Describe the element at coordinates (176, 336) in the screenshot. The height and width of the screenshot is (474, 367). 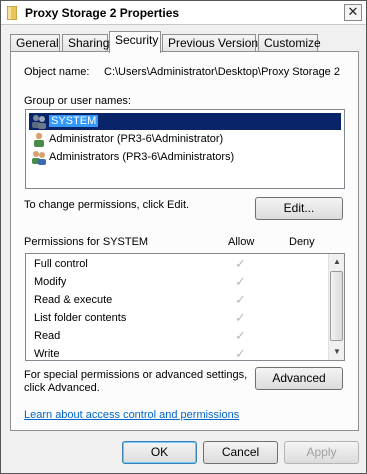
I see `permission-row: Read ✓` at that location.